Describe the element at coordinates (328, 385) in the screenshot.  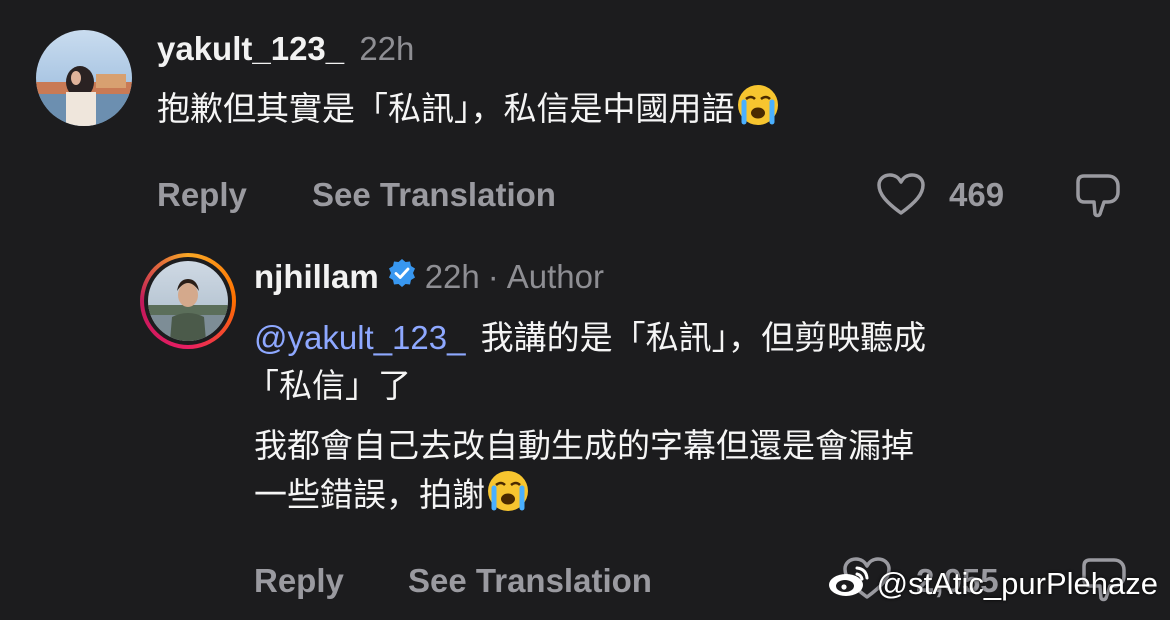
I see `reply-line-2: 「私信」了` at that location.